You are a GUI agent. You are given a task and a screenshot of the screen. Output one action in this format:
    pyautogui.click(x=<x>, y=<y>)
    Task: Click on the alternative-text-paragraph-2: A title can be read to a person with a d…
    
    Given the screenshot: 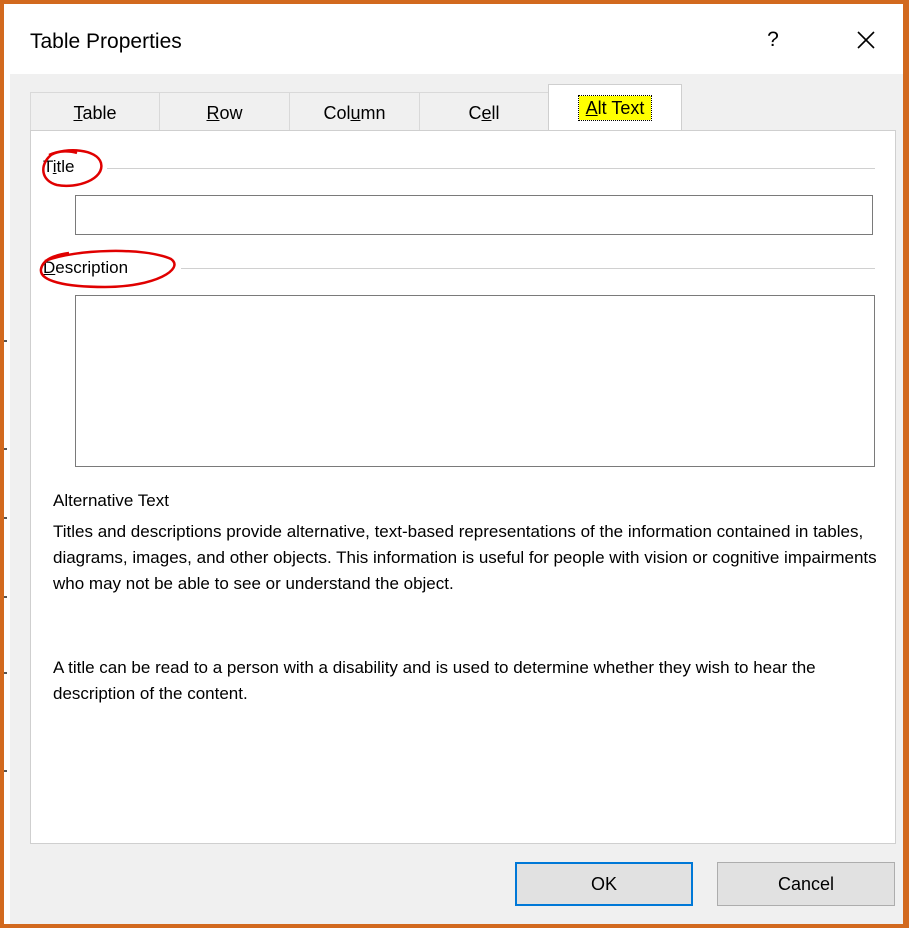 What is the action you would take?
    pyautogui.click(x=434, y=680)
    